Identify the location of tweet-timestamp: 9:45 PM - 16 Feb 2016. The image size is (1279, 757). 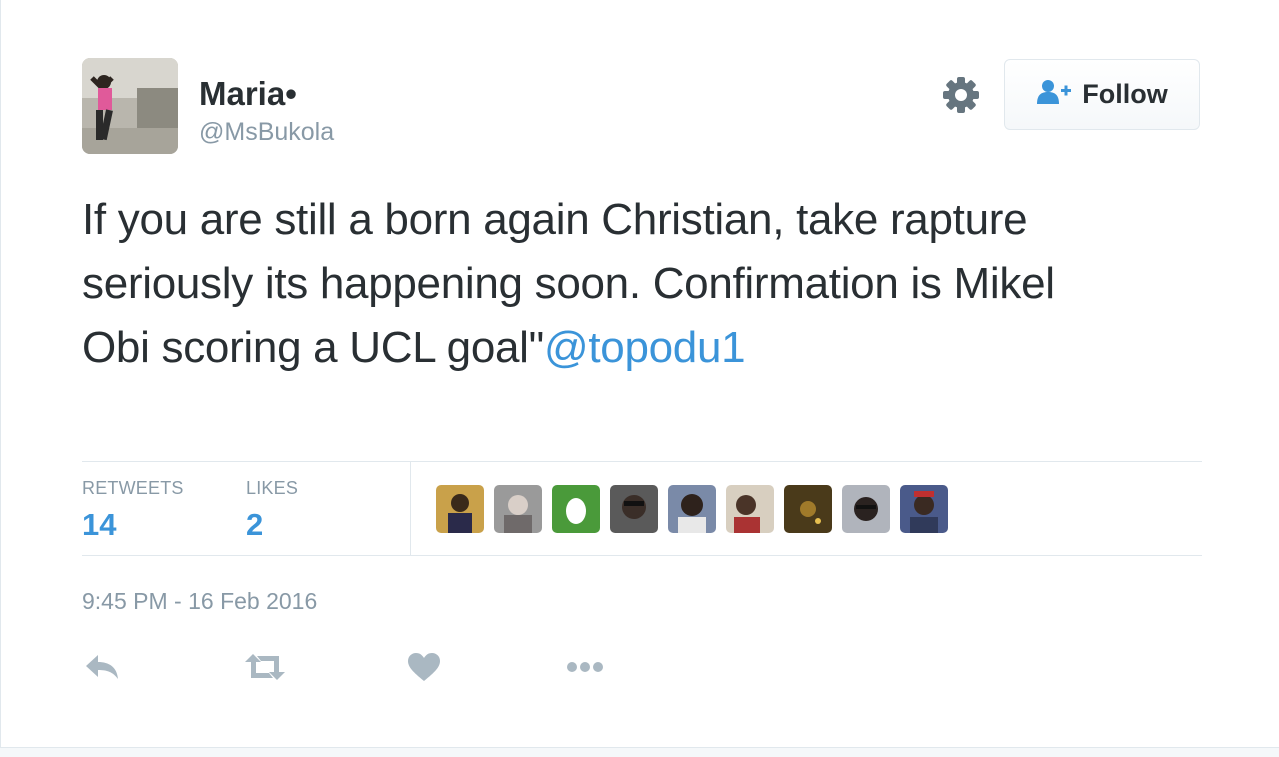
(199, 601).